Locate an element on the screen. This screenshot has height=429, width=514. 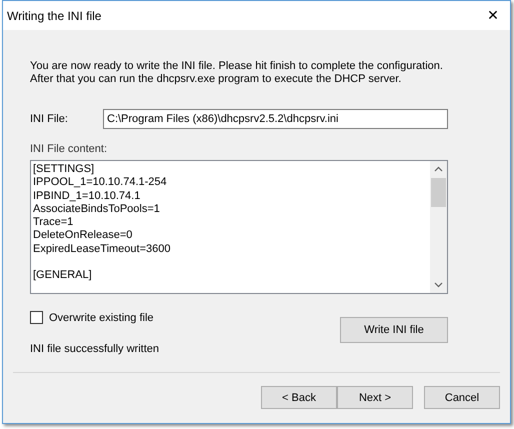
ini-file-label: INI File: is located at coordinates (49, 119).